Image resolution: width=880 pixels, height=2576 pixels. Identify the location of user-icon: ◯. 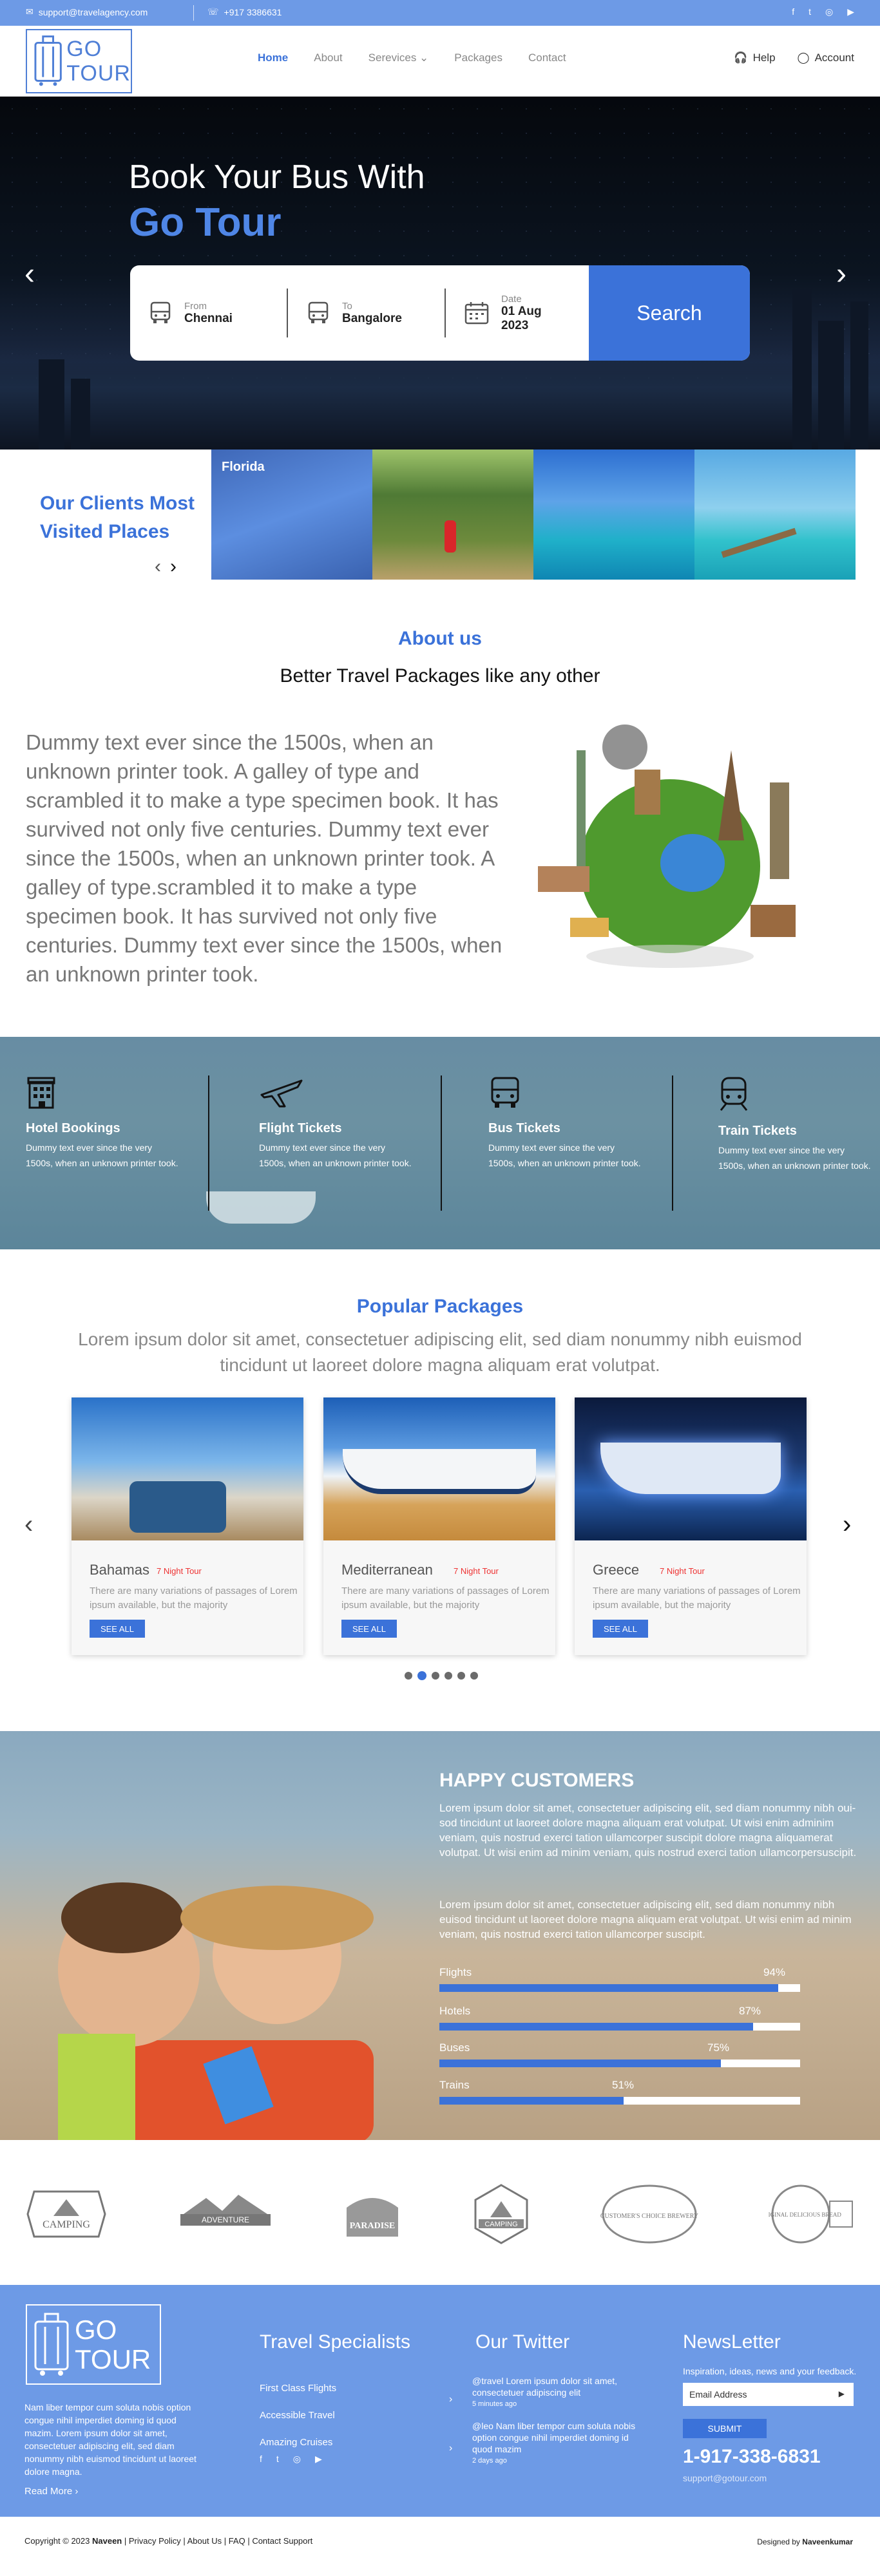
(803, 58).